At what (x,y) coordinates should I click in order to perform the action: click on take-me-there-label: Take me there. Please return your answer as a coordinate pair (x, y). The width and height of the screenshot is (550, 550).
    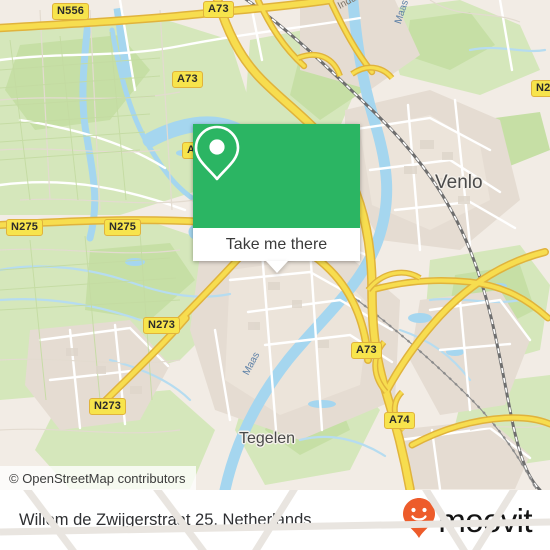
    Looking at the image, I should click on (276, 244).